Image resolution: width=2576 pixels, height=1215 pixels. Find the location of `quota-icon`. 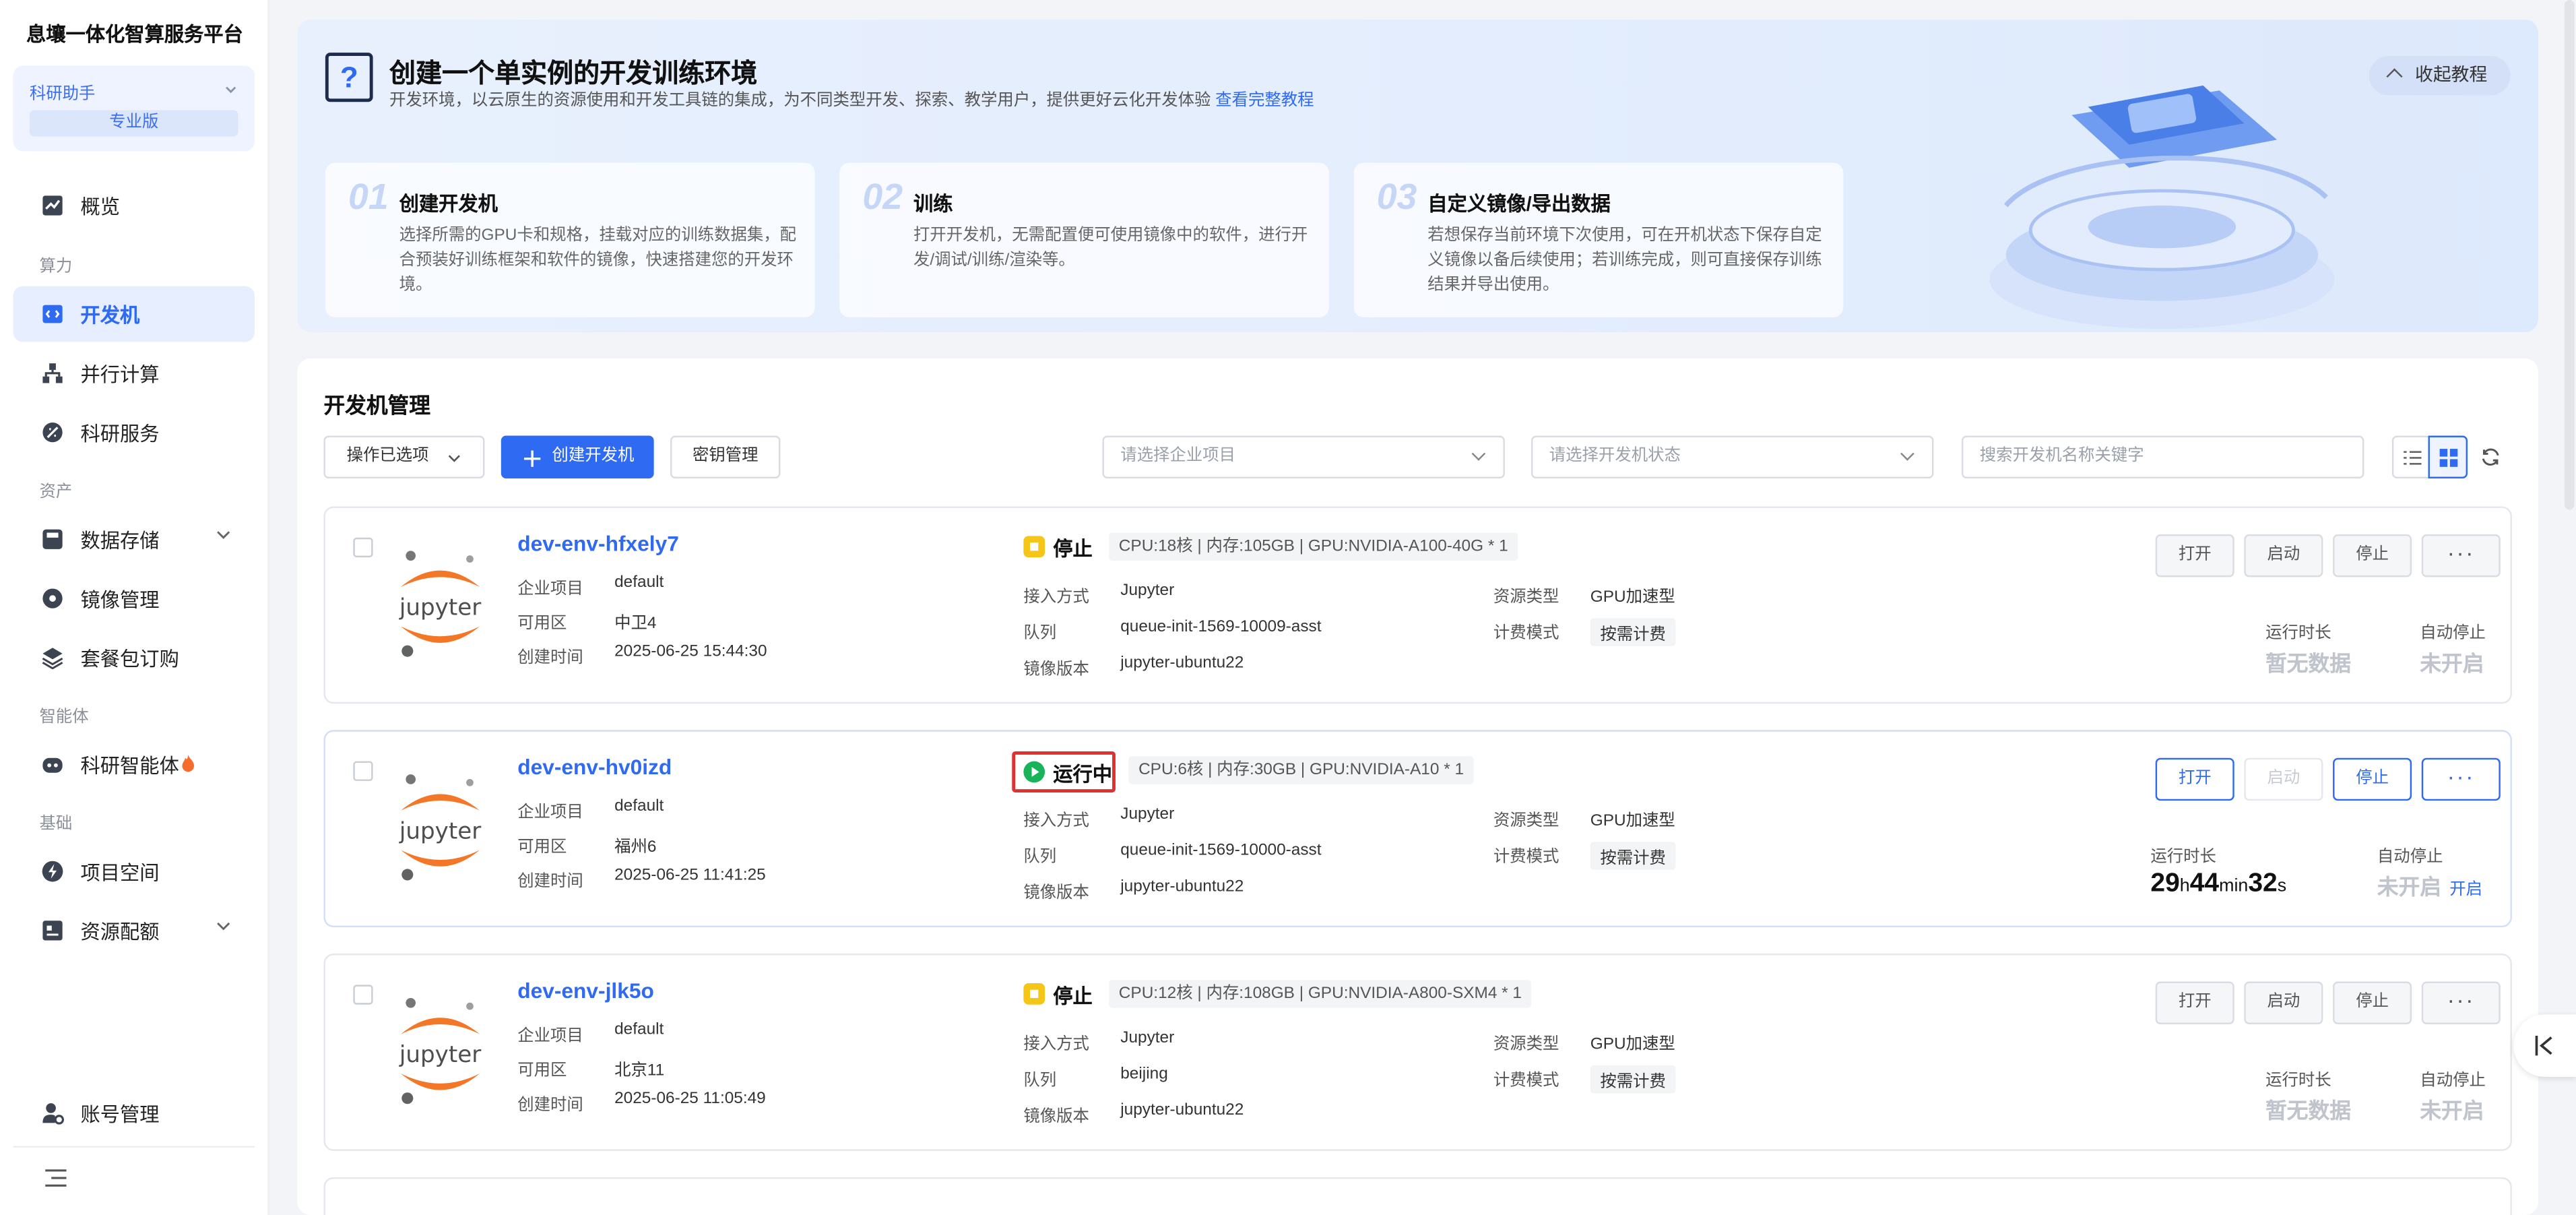

quota-icon is located at coordinates (53, 931).